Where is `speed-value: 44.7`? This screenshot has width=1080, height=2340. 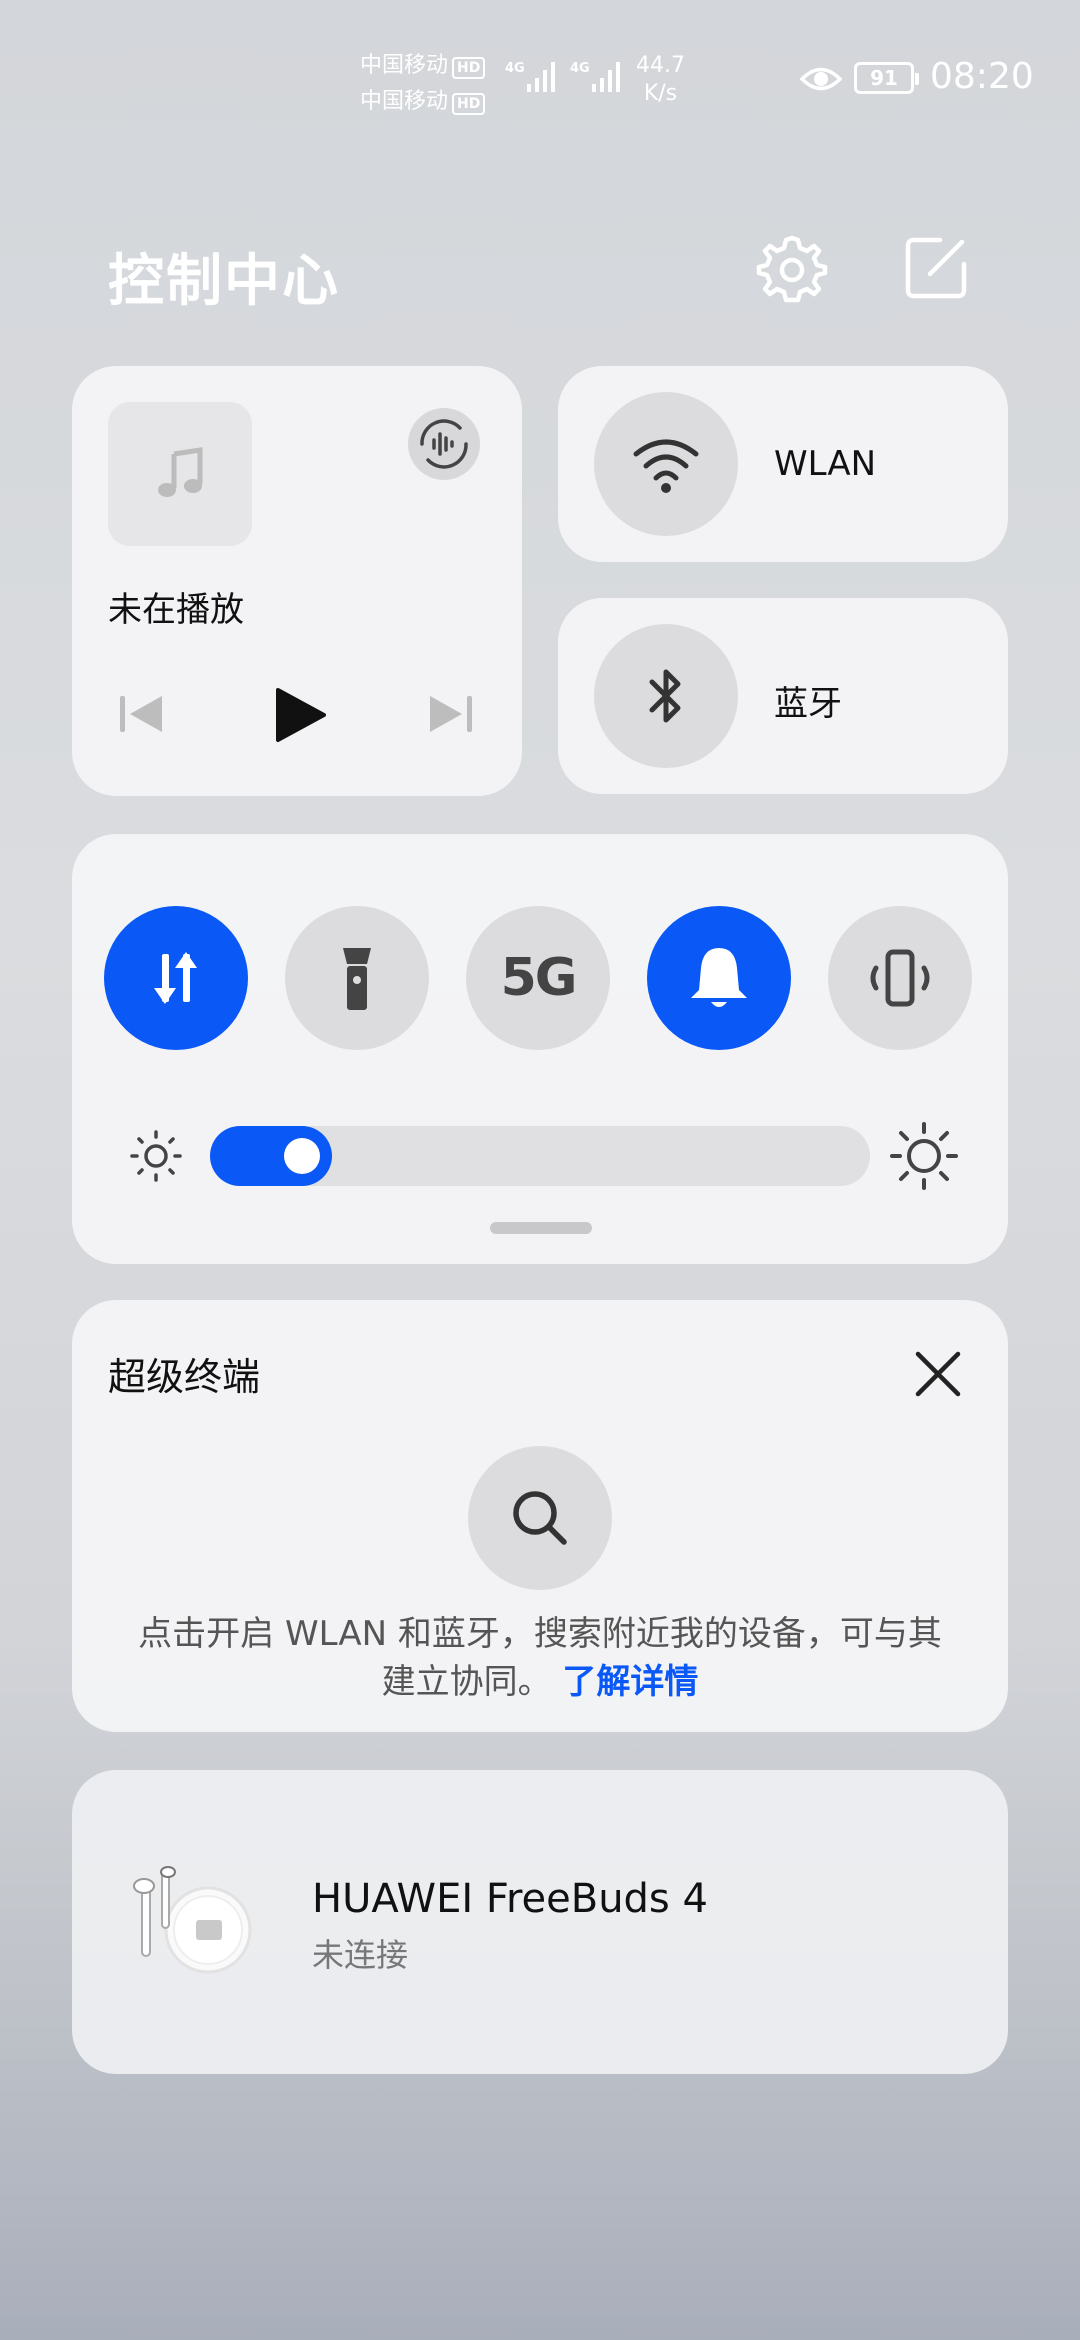
speed-value: 44.7 is located at coordinates (660, 65).